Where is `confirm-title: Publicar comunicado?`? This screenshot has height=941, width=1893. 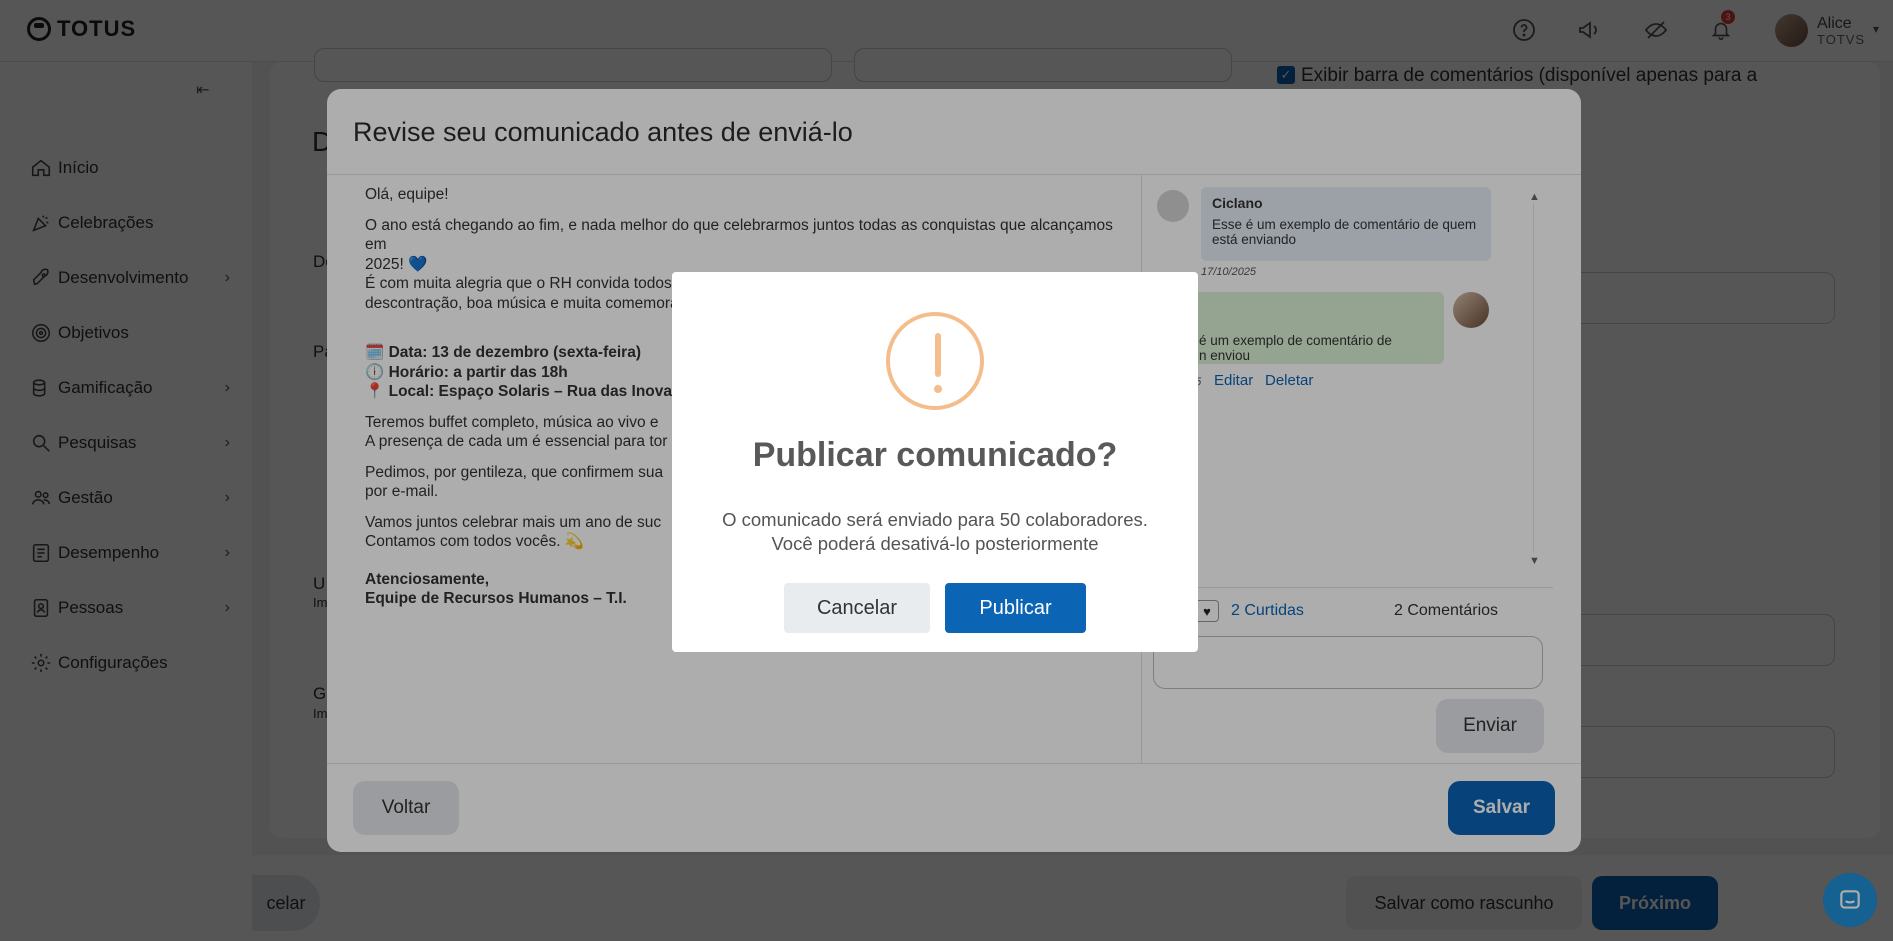 confirm-title: Publicar comunicado? is located at coordinates (935, 455).